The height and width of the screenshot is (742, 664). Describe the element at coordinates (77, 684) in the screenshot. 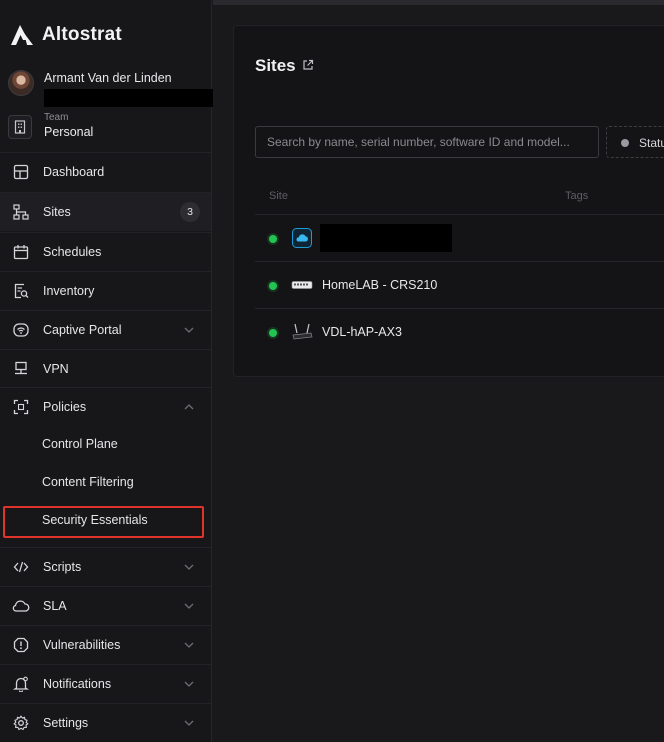

I see `sidebar-item-label: Notifications` at that location.